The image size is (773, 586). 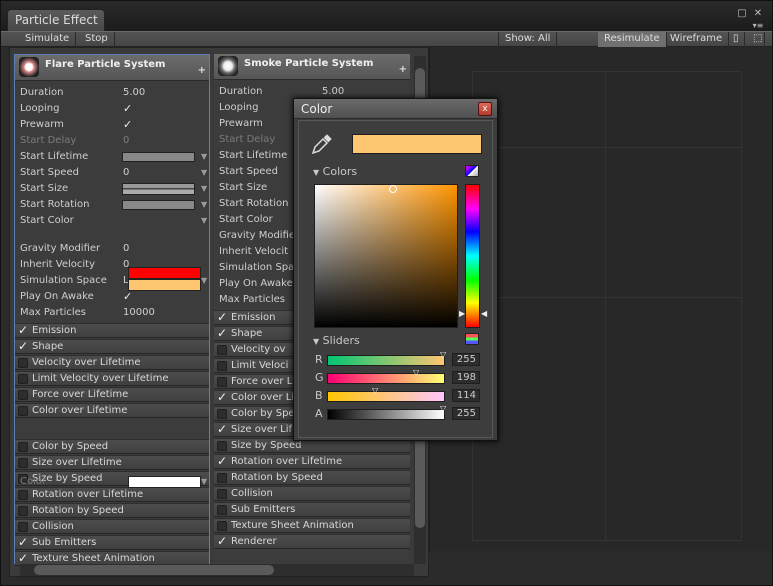 I want to click on module-toggle: ✓ Shape, so click(x=112, y=346).